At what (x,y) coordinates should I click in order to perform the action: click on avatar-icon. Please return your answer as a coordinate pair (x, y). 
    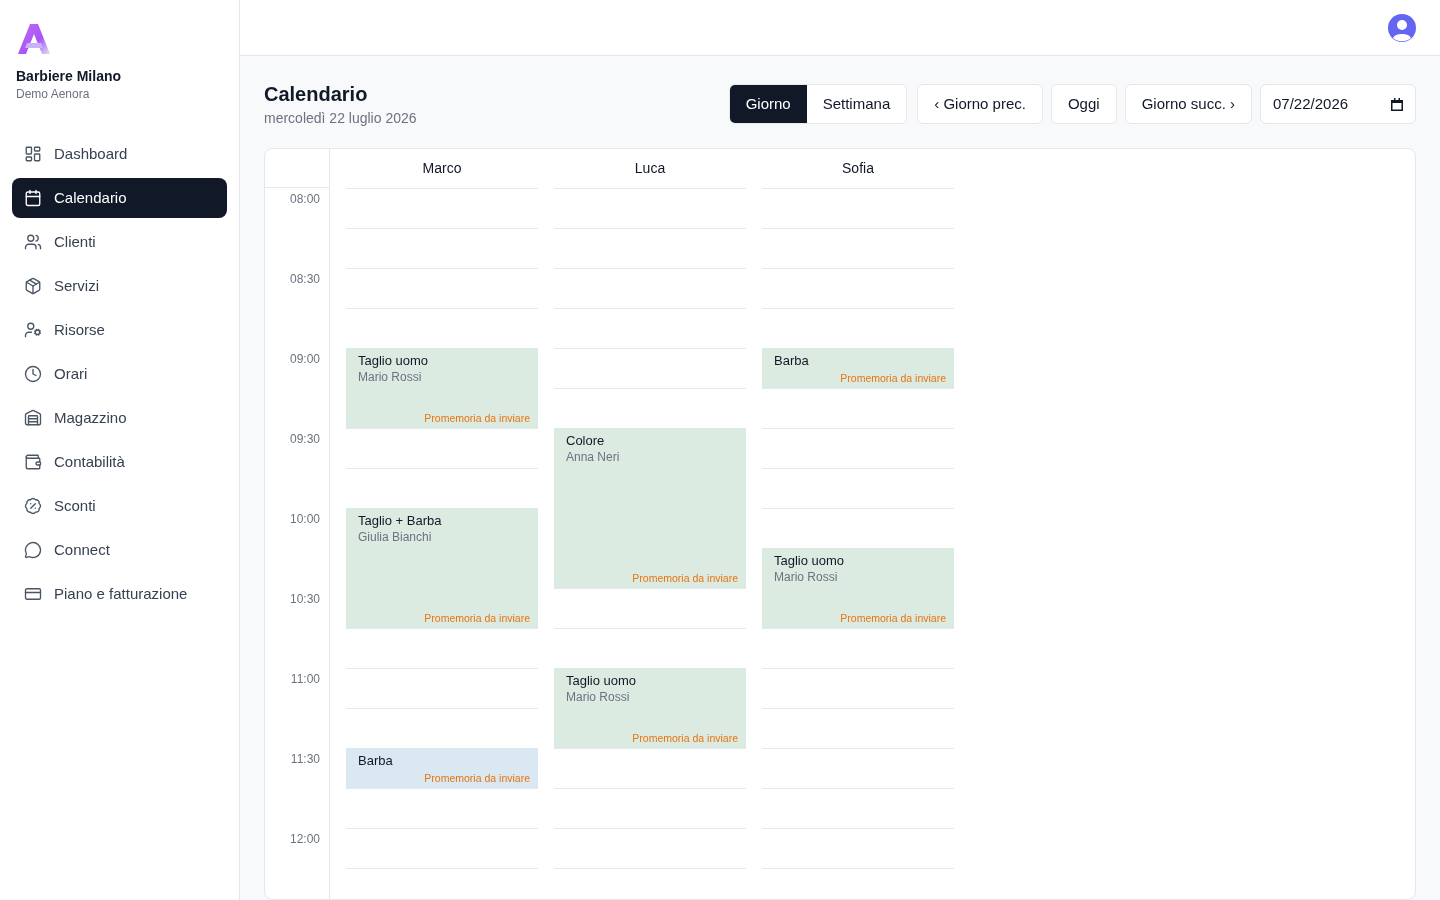
    Looking at the image, I should click on (1402, 27).